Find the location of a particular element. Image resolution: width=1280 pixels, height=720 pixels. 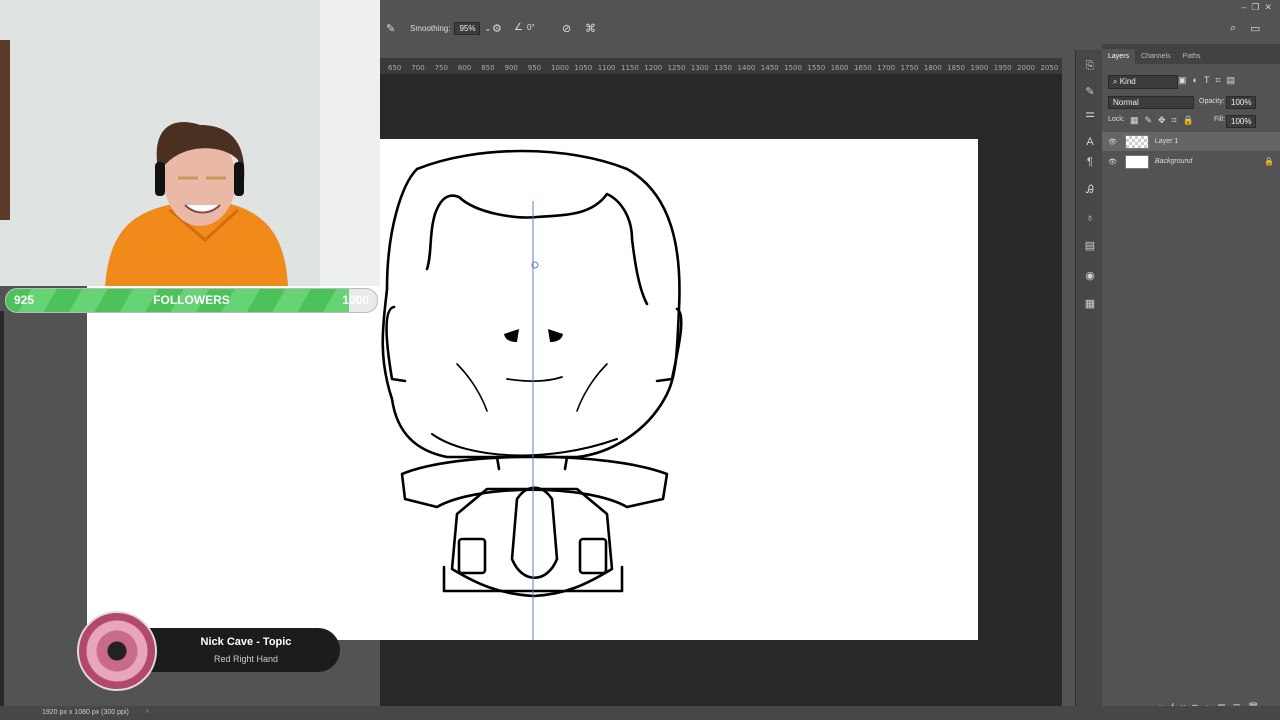

learn-icon: ♁ is located at coordinates (1090, 218).